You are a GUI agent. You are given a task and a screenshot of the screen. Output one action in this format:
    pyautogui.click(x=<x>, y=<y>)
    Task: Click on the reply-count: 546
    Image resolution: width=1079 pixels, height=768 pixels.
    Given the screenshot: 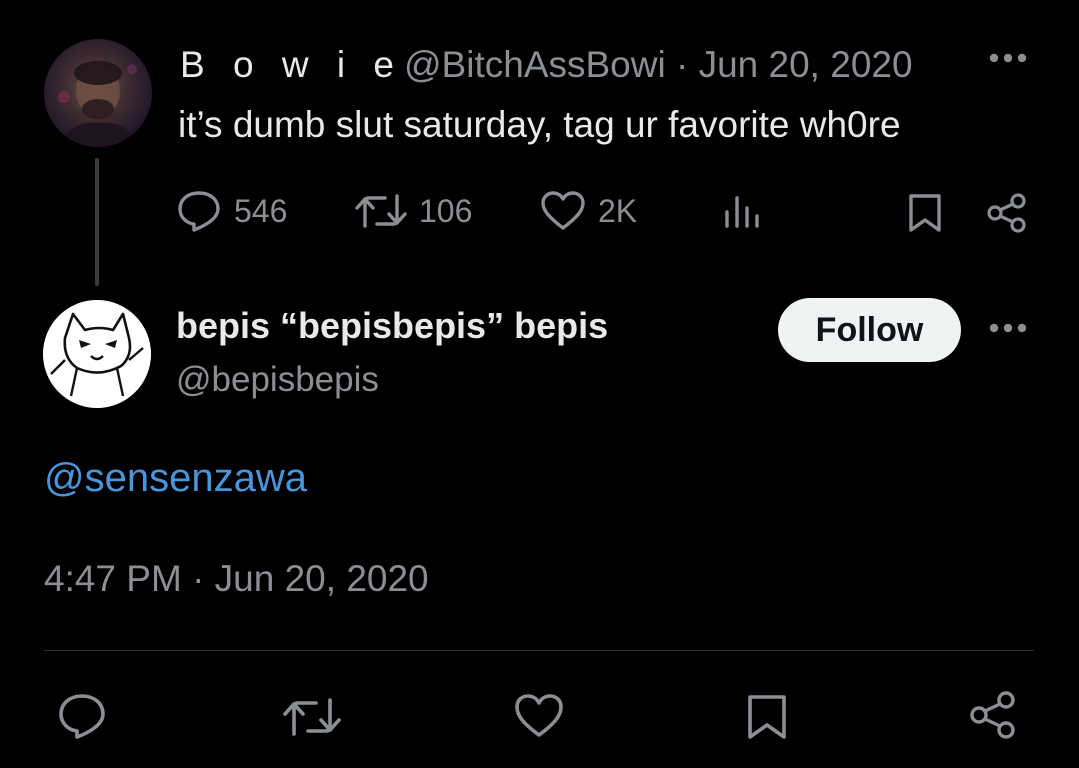 What is the action you would take?
    pyautogui.click(x=261, y=210)
    